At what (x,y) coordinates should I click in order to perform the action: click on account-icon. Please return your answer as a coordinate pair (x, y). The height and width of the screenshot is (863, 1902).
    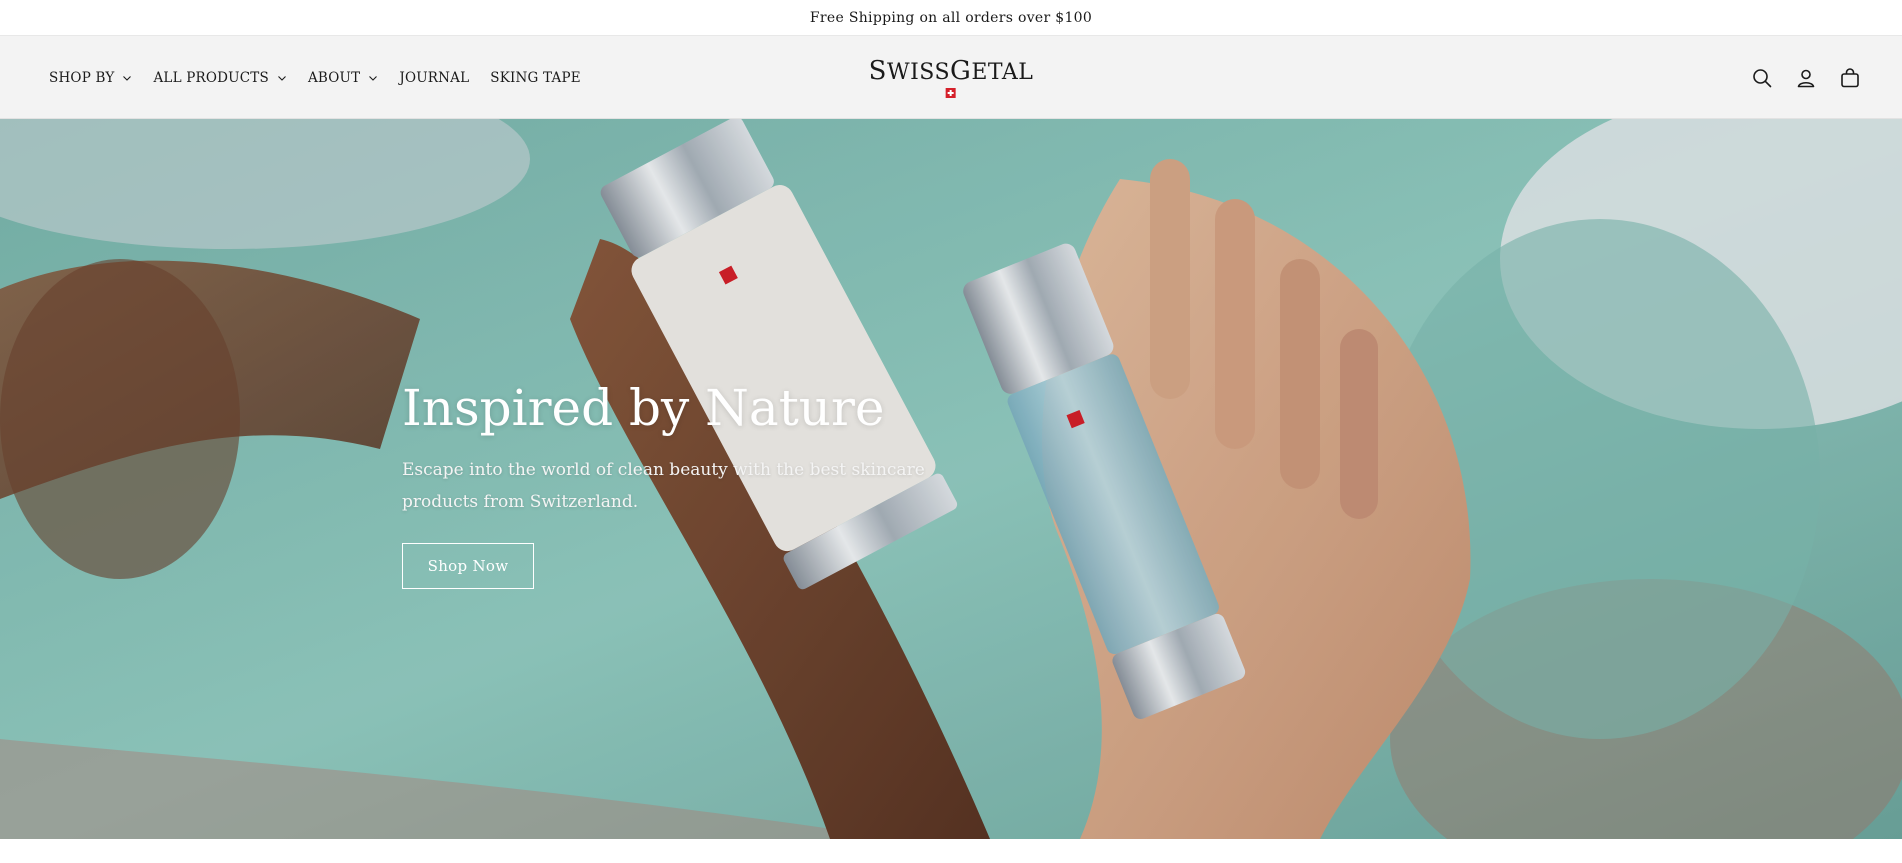
    Looking at the image, I should click on (1806, 78).